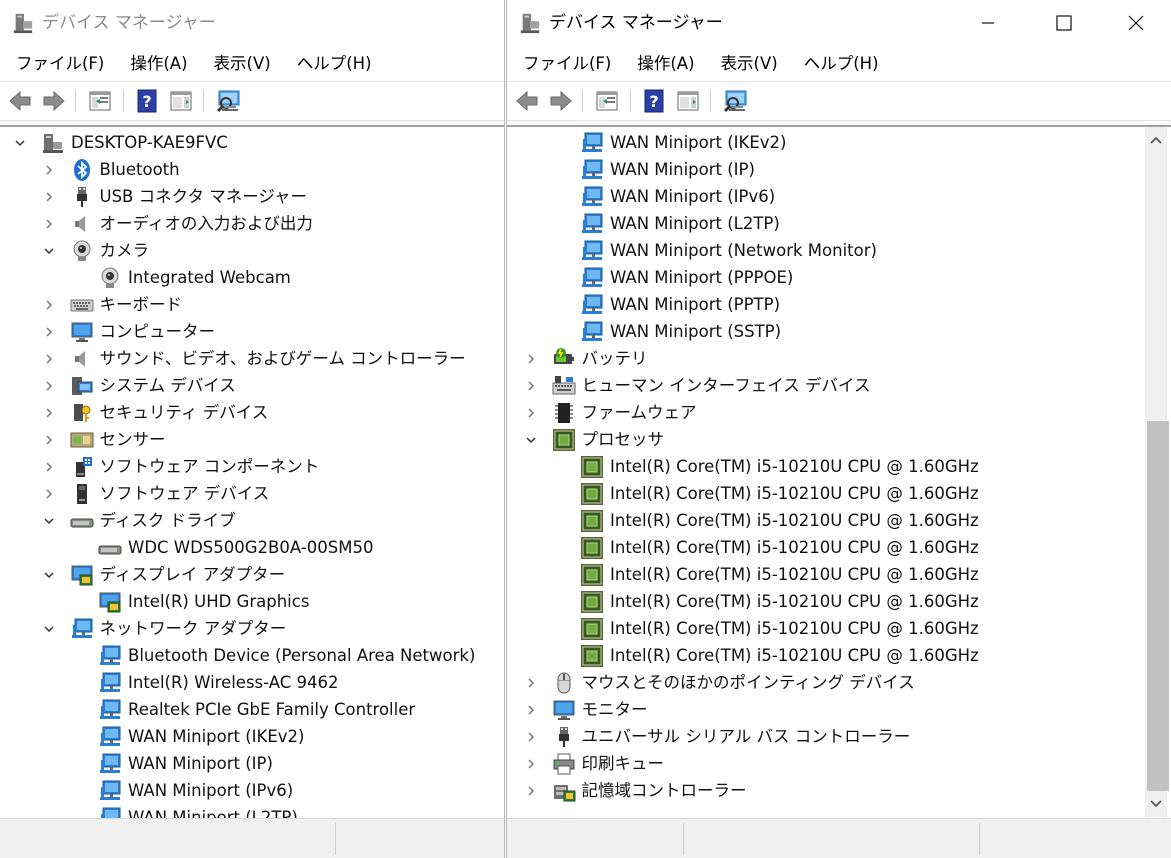 This screenshot has height=858, width=1171. Describe the element at coordinates (666, 223) in the screenshot. I see `tree-item: WAN Miniport (L2TP)` at that location.